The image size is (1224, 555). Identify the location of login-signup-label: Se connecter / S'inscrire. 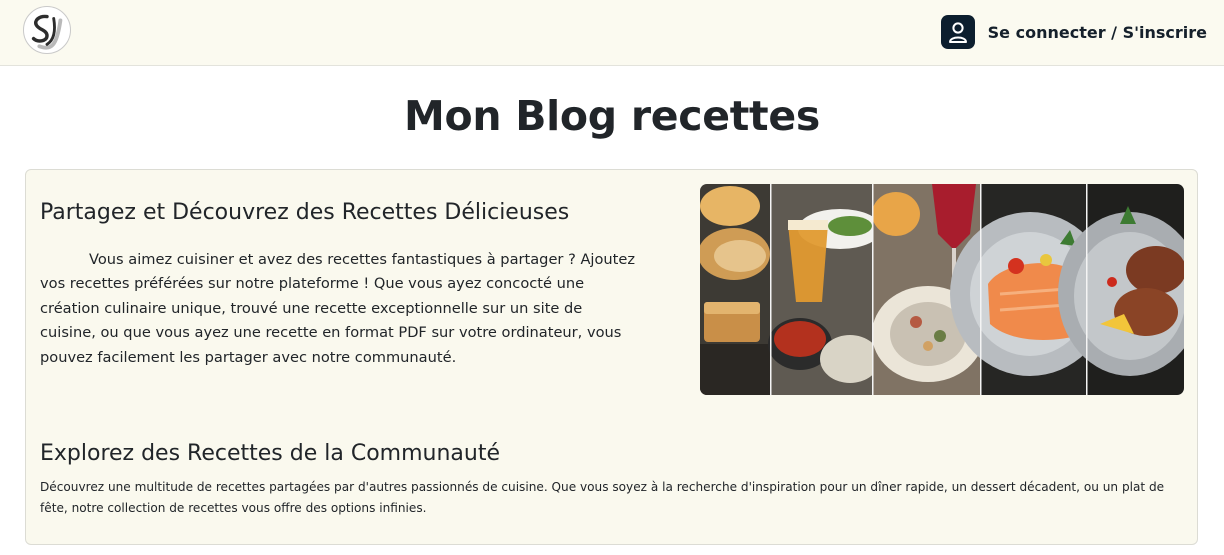
(1097, 32).